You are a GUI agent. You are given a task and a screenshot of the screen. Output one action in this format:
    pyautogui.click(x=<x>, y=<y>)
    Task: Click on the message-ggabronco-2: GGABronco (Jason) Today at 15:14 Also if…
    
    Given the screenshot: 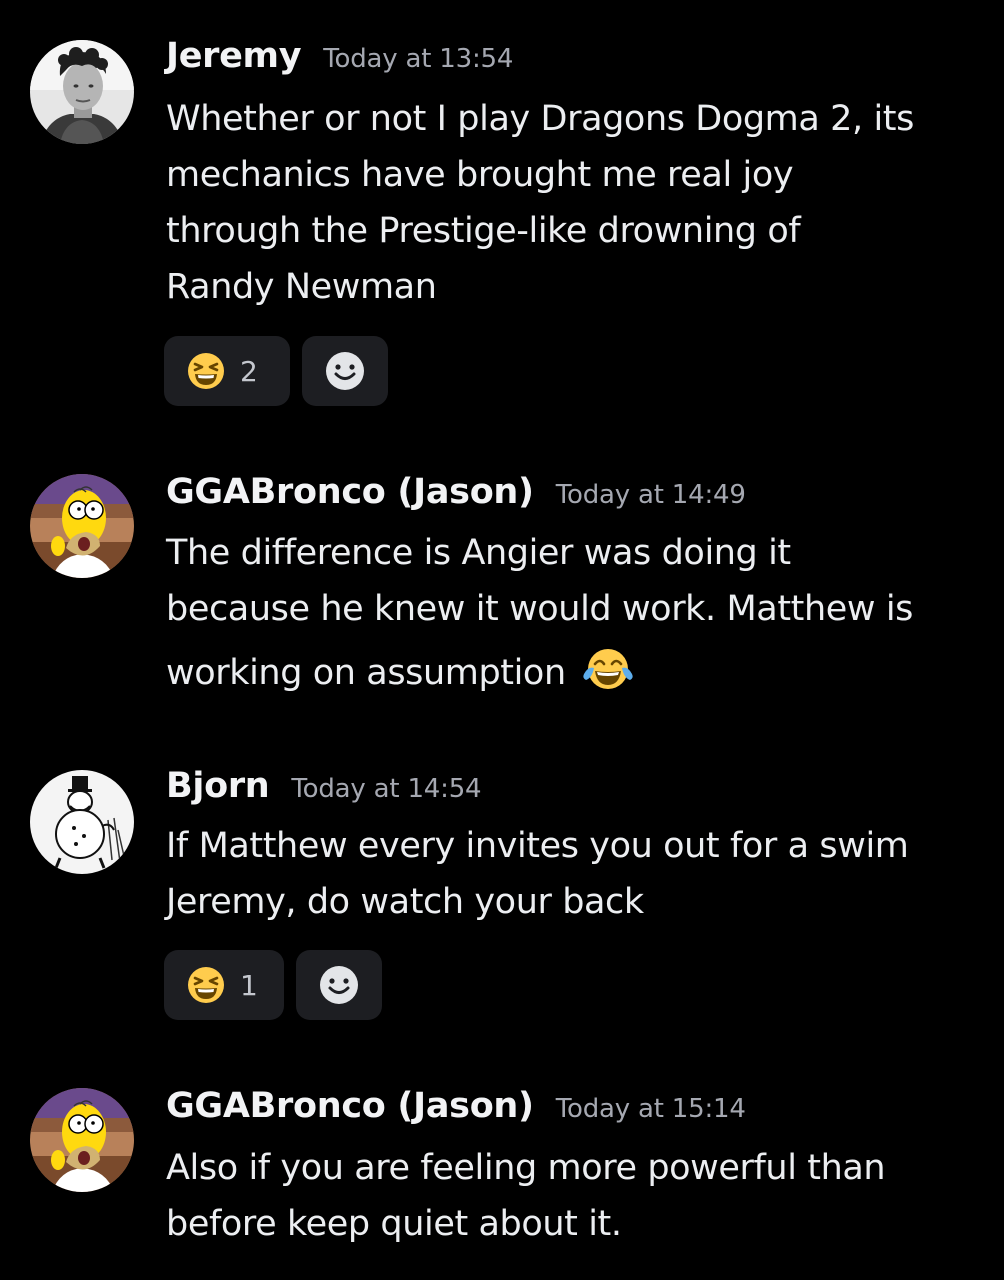 What is the action you would take?
    pyautogui.click(x=502, y=1176)
    